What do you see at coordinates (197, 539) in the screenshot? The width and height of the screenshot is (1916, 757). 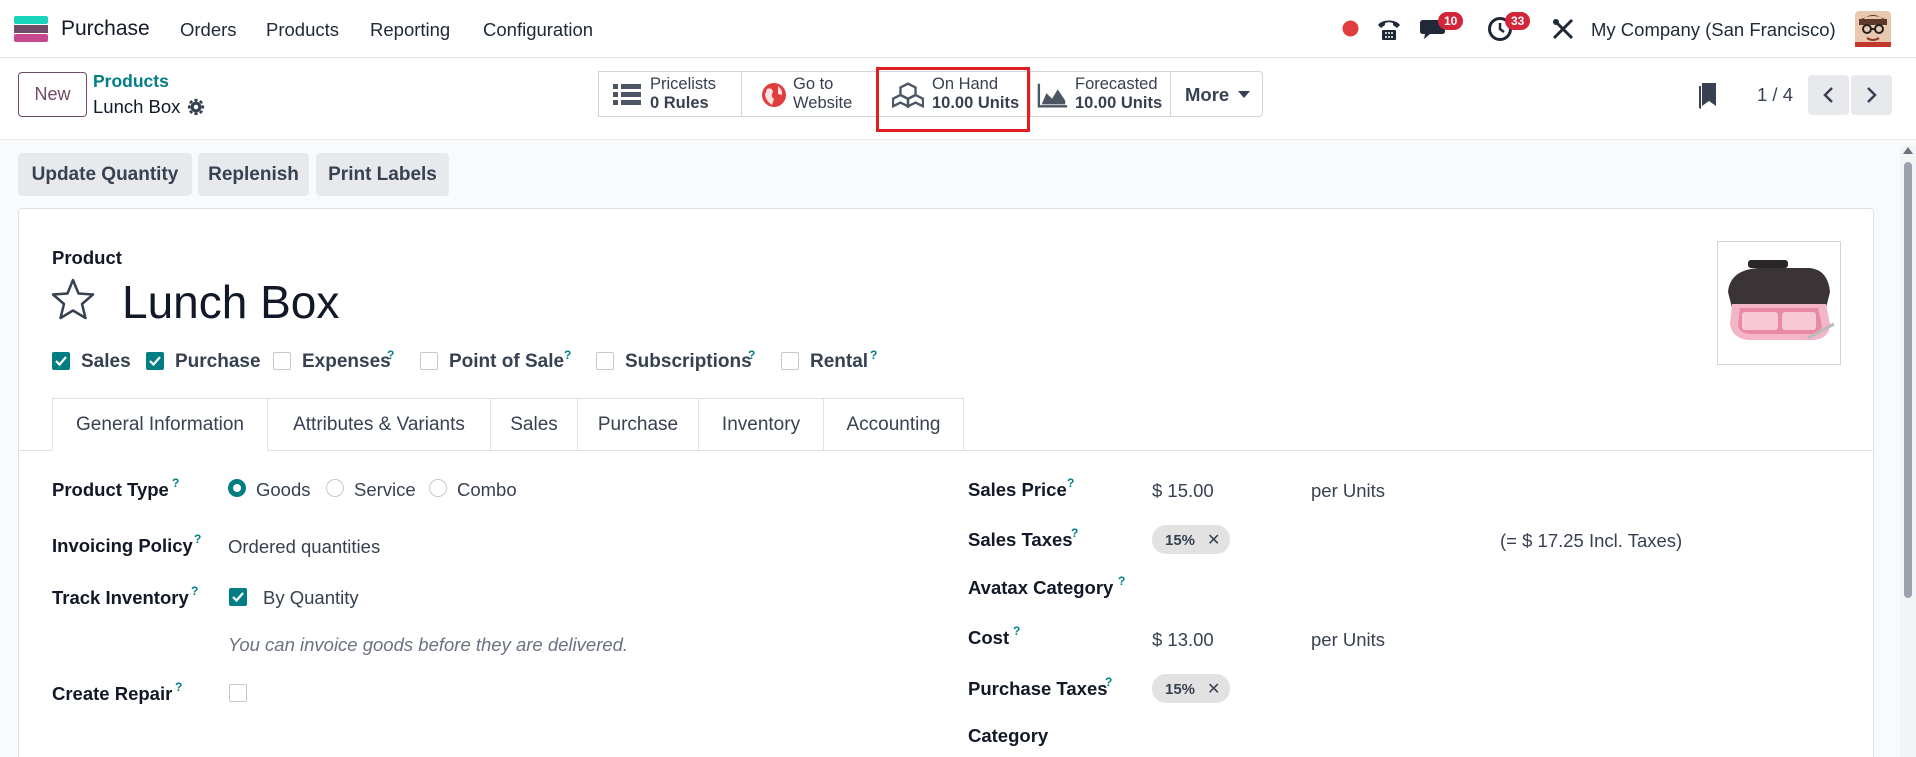 I see `invoicing-policy-help-icon: ?` at bounding box center [197, 539].